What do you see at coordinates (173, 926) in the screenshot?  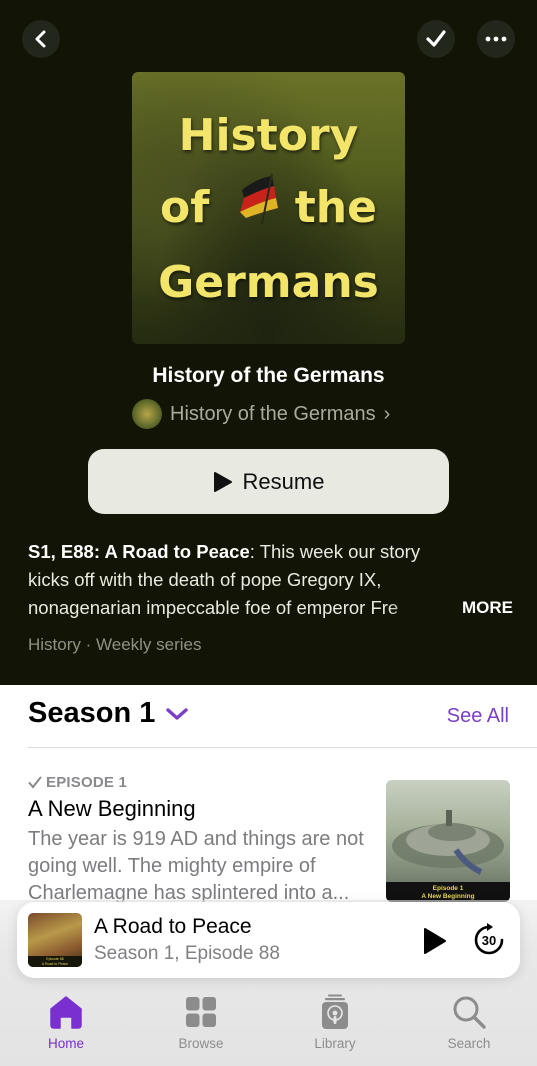 I see `mini-player-title: A Road to Peace` at bounding box center [173, 926].